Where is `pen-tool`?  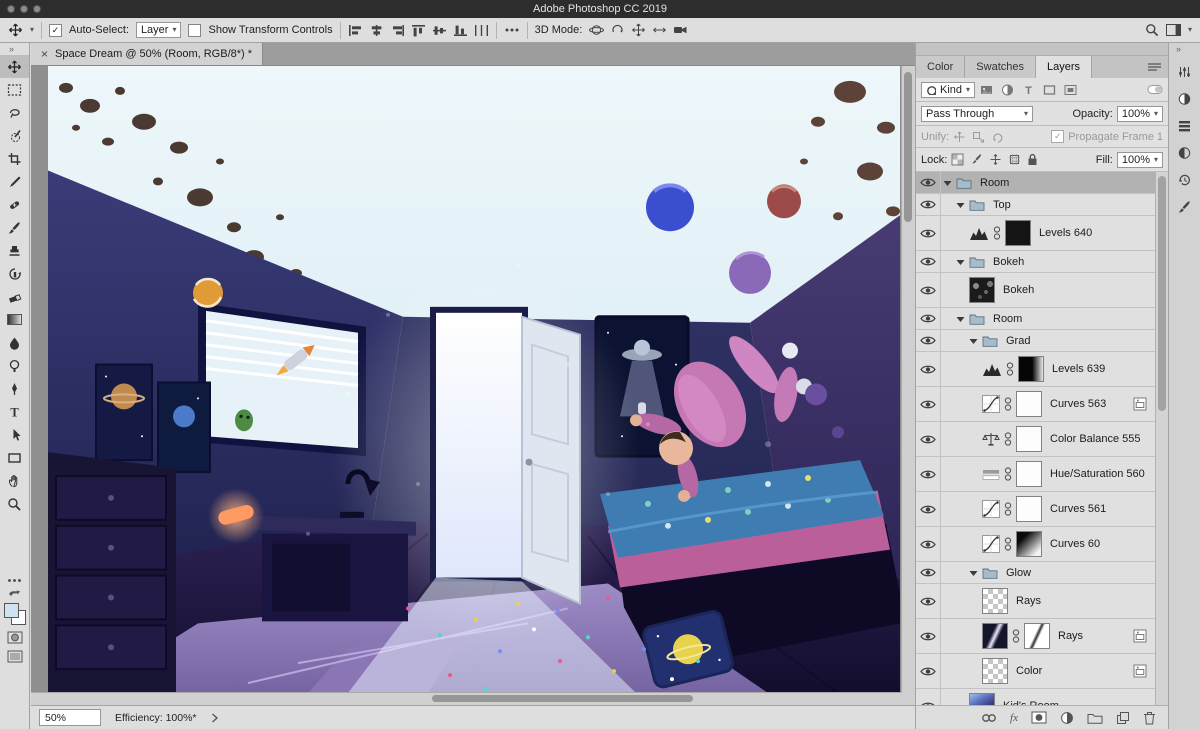
pen-tool is located at coordinates (14, 388).